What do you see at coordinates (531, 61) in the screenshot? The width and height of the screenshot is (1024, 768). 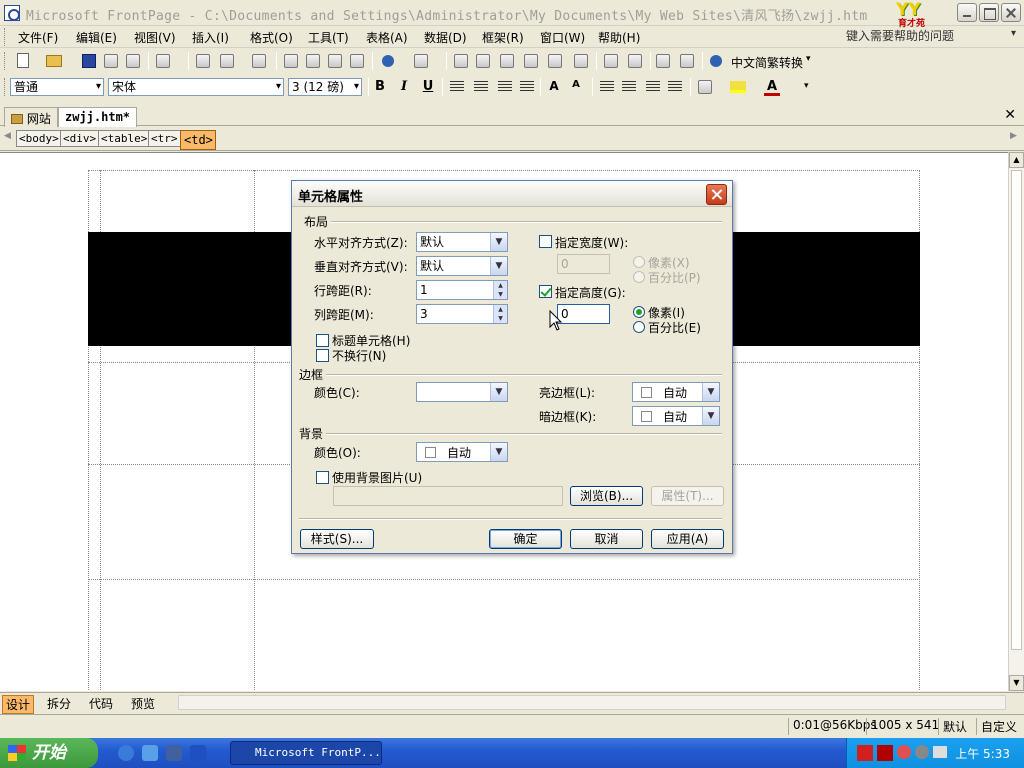 I see `insert-picture-icon` at bounding box center [531, 61].